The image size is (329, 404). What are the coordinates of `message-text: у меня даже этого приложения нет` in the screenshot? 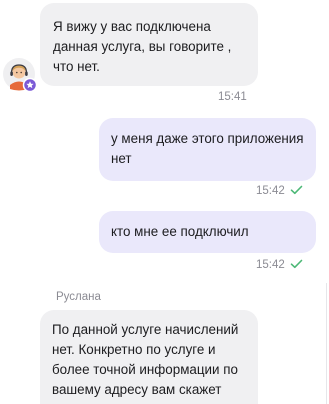 It's located at (207, 148).